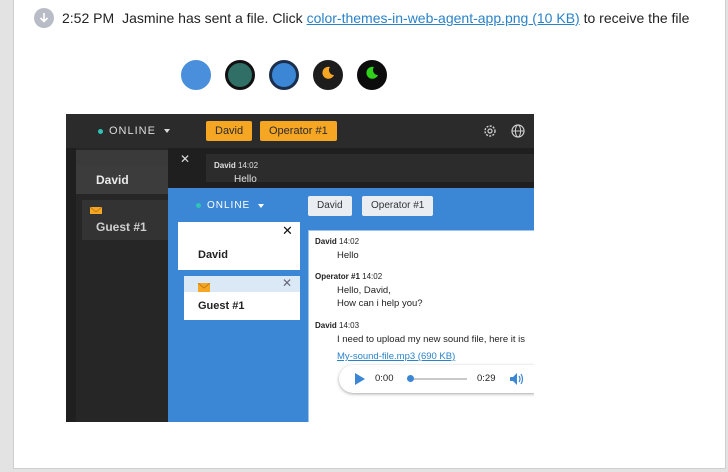 The width and height of the screenshot is (728, 472). I want to click on dark-tab-operator: Operator #1, so click(298, 131).